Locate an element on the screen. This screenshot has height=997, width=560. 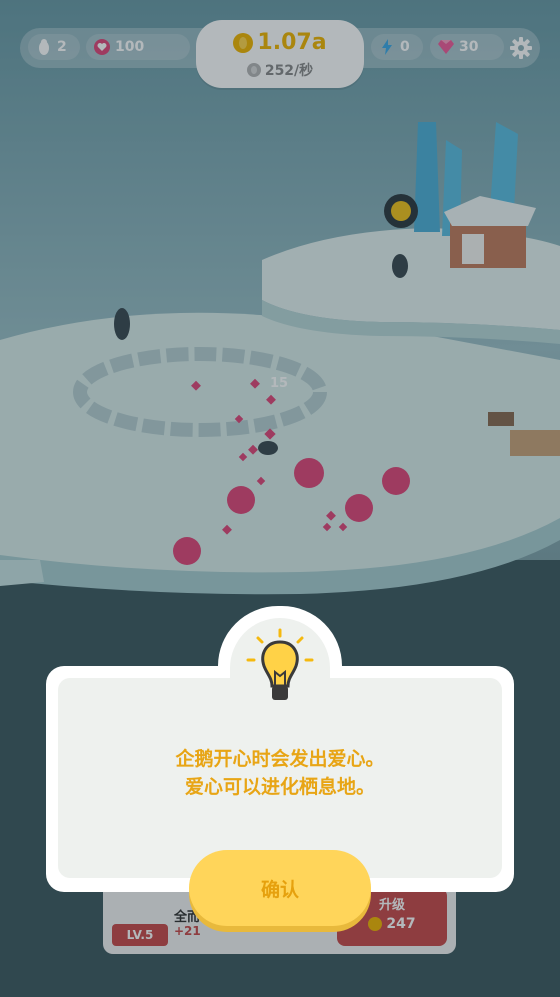
lightbulb-icon is located at coordinates (280, 666).